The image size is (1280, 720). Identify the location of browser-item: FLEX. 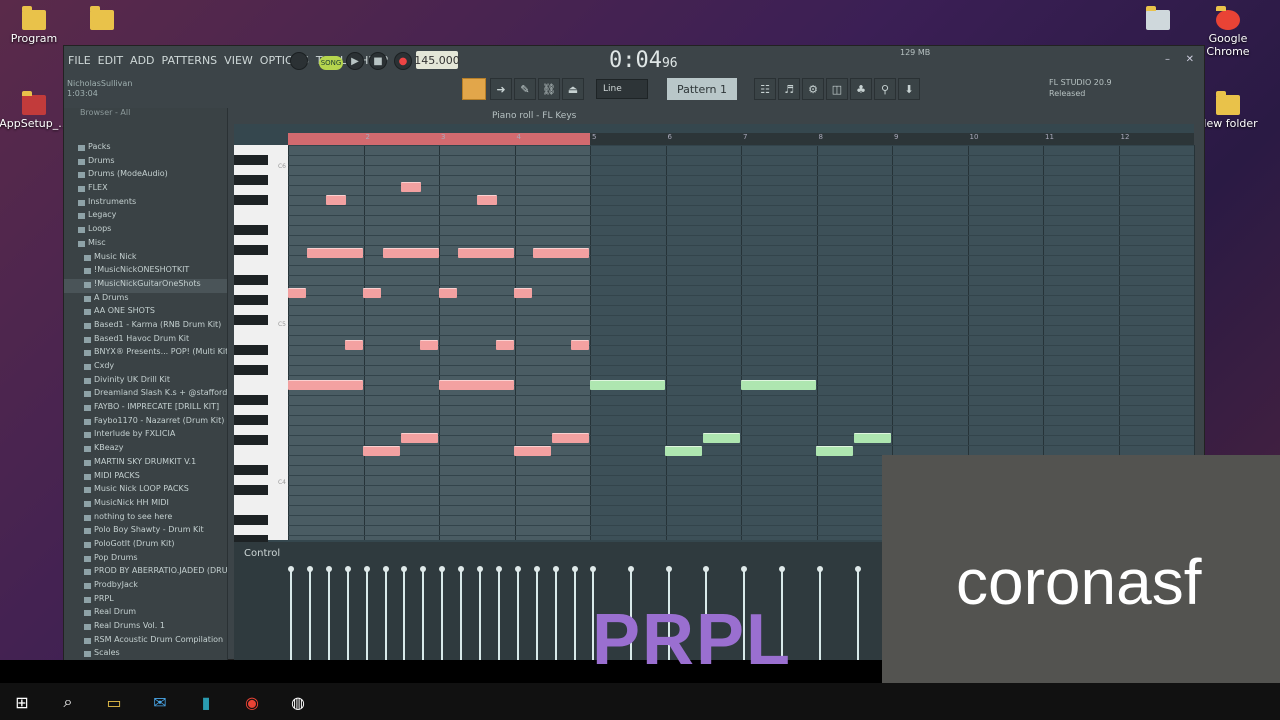
(145, 190).